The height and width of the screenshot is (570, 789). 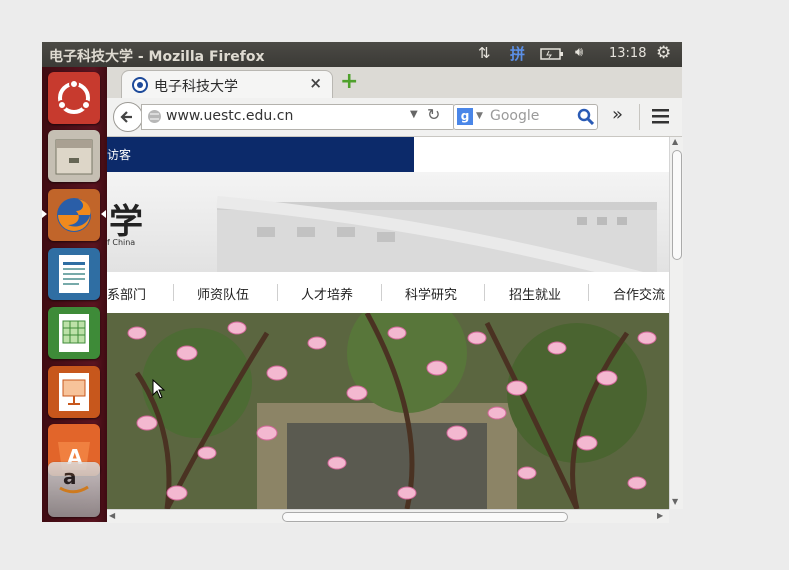 I want to click on menu-item-cooperation: 合作交流, so click(x=639, y=293).